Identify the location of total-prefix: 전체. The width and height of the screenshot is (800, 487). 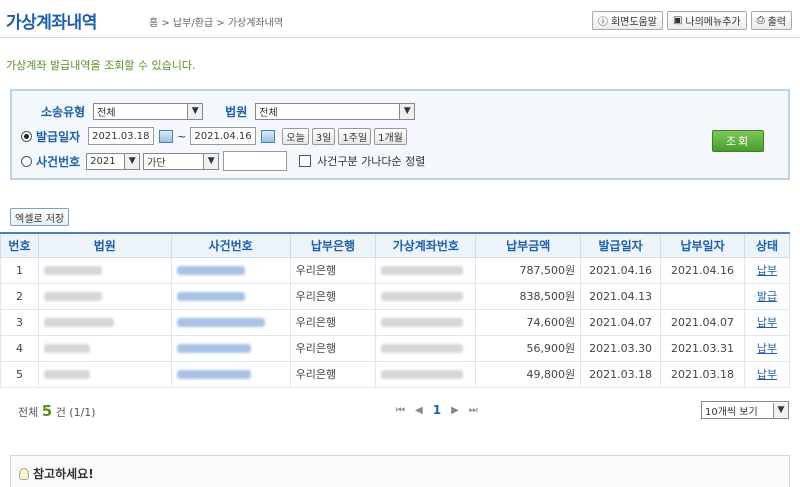
(28, 412).